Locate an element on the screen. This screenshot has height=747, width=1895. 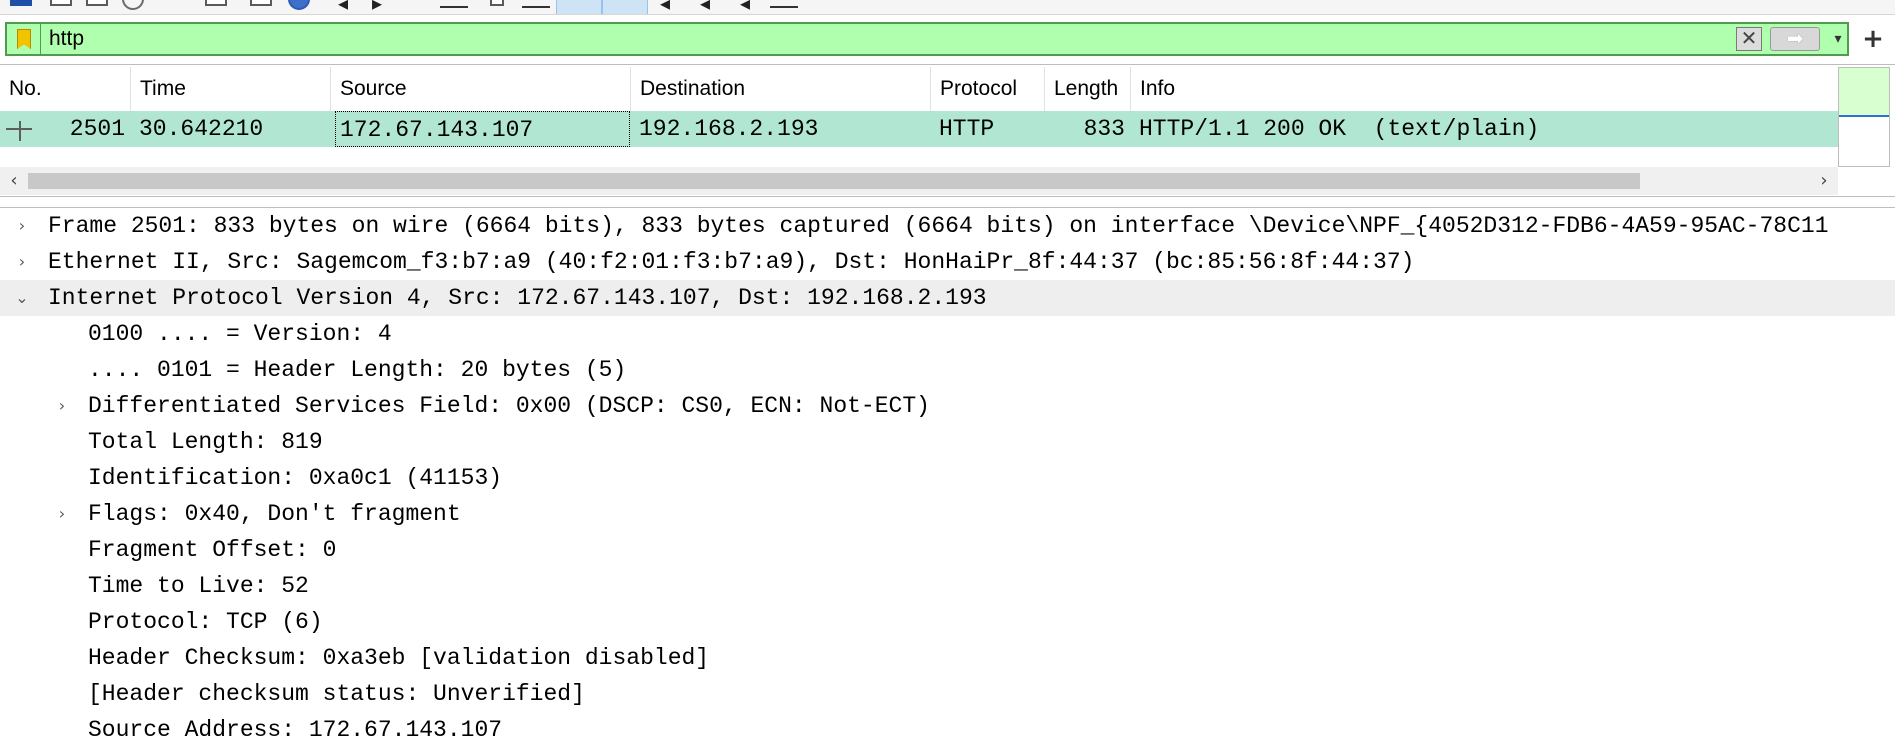
detail-row-text: 0100 .... = Version: 4 is located at coordinates (240, 334).